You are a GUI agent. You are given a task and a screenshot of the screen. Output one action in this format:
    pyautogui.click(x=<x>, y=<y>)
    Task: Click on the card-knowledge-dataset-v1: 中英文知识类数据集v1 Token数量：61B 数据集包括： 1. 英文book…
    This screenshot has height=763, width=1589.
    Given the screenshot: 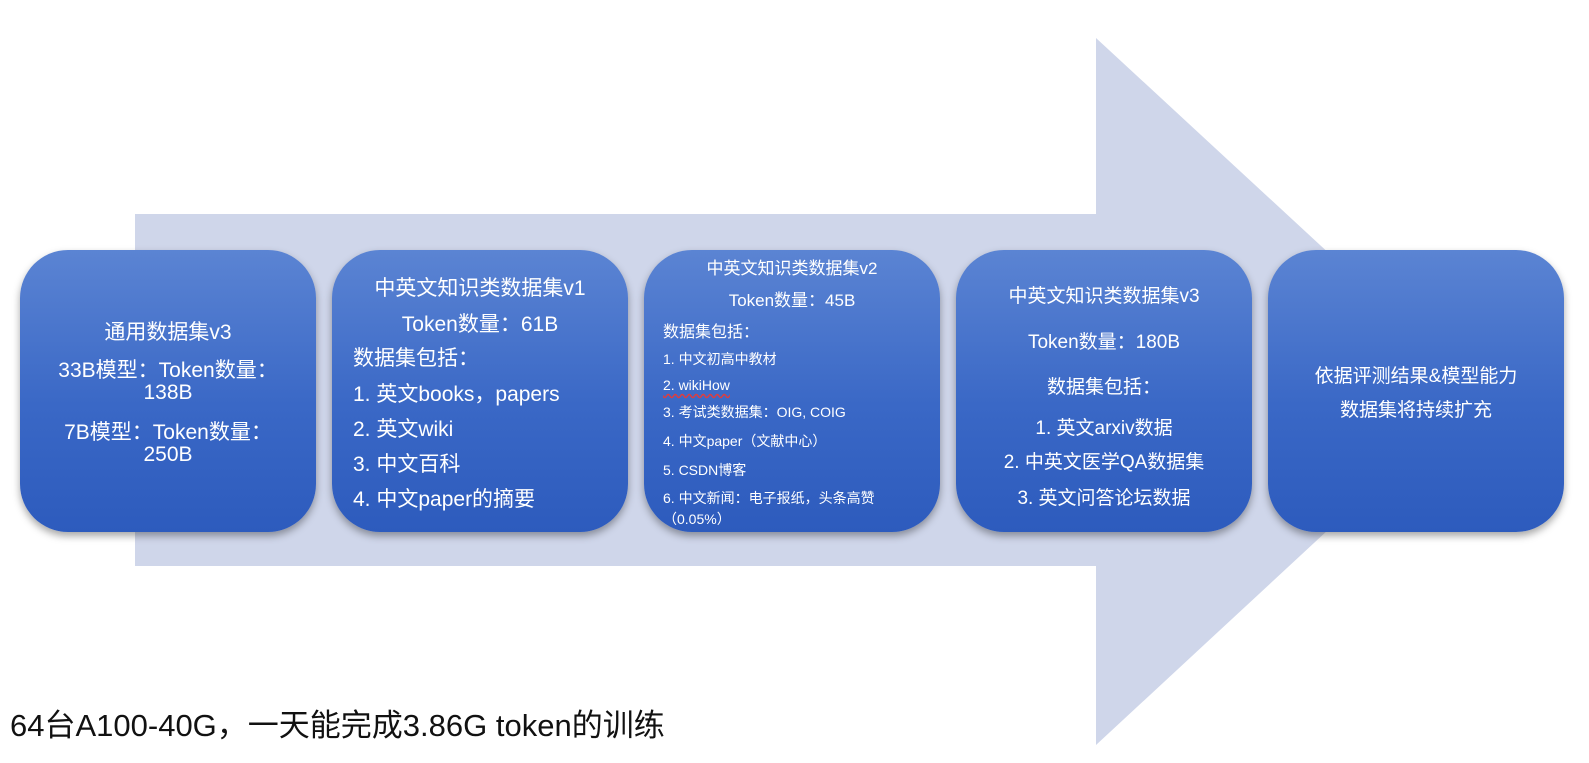 What is the action you would take?
    pyautogui.click(x=480, y=391)
    